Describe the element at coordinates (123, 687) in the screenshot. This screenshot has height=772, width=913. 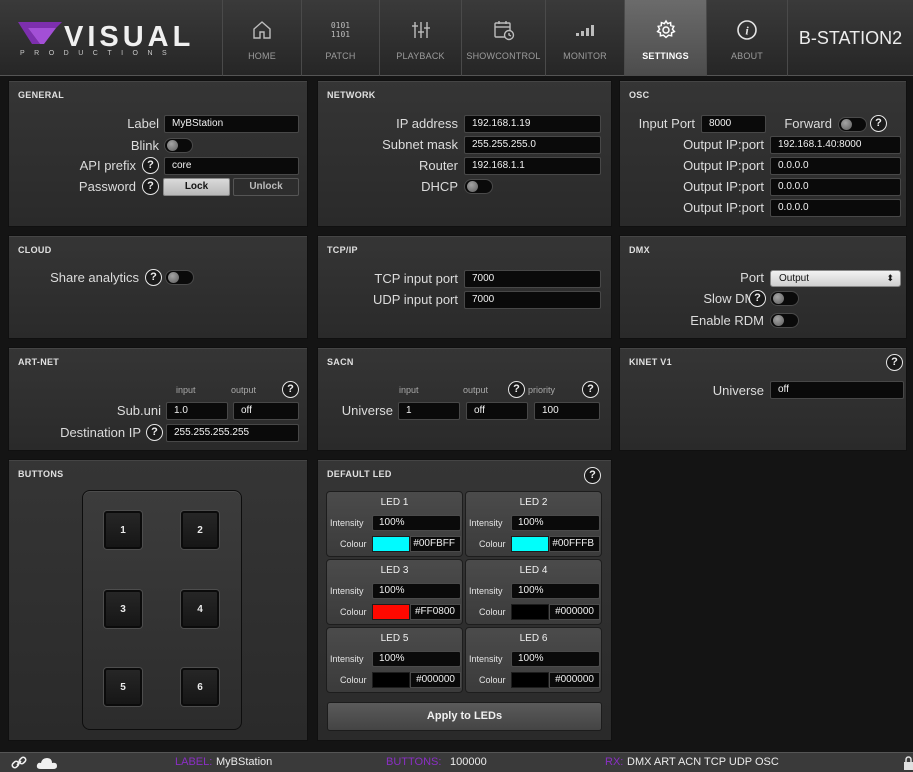
I see `key-5: 5` at that location.